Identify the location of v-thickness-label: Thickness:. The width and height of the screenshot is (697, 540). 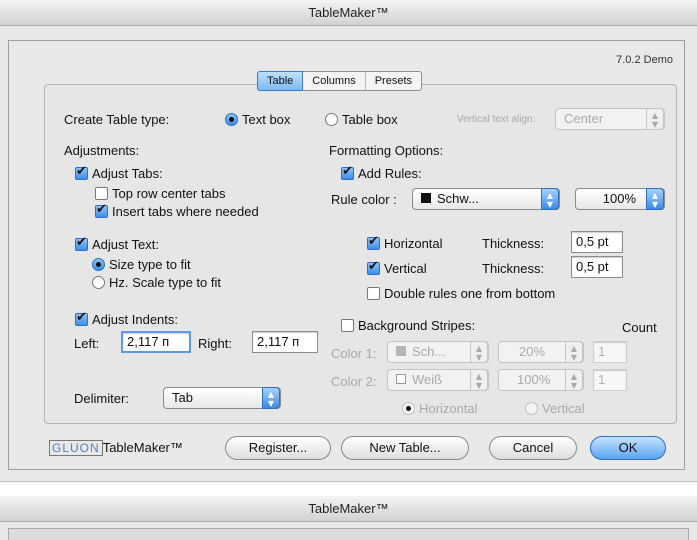
(513, 268).